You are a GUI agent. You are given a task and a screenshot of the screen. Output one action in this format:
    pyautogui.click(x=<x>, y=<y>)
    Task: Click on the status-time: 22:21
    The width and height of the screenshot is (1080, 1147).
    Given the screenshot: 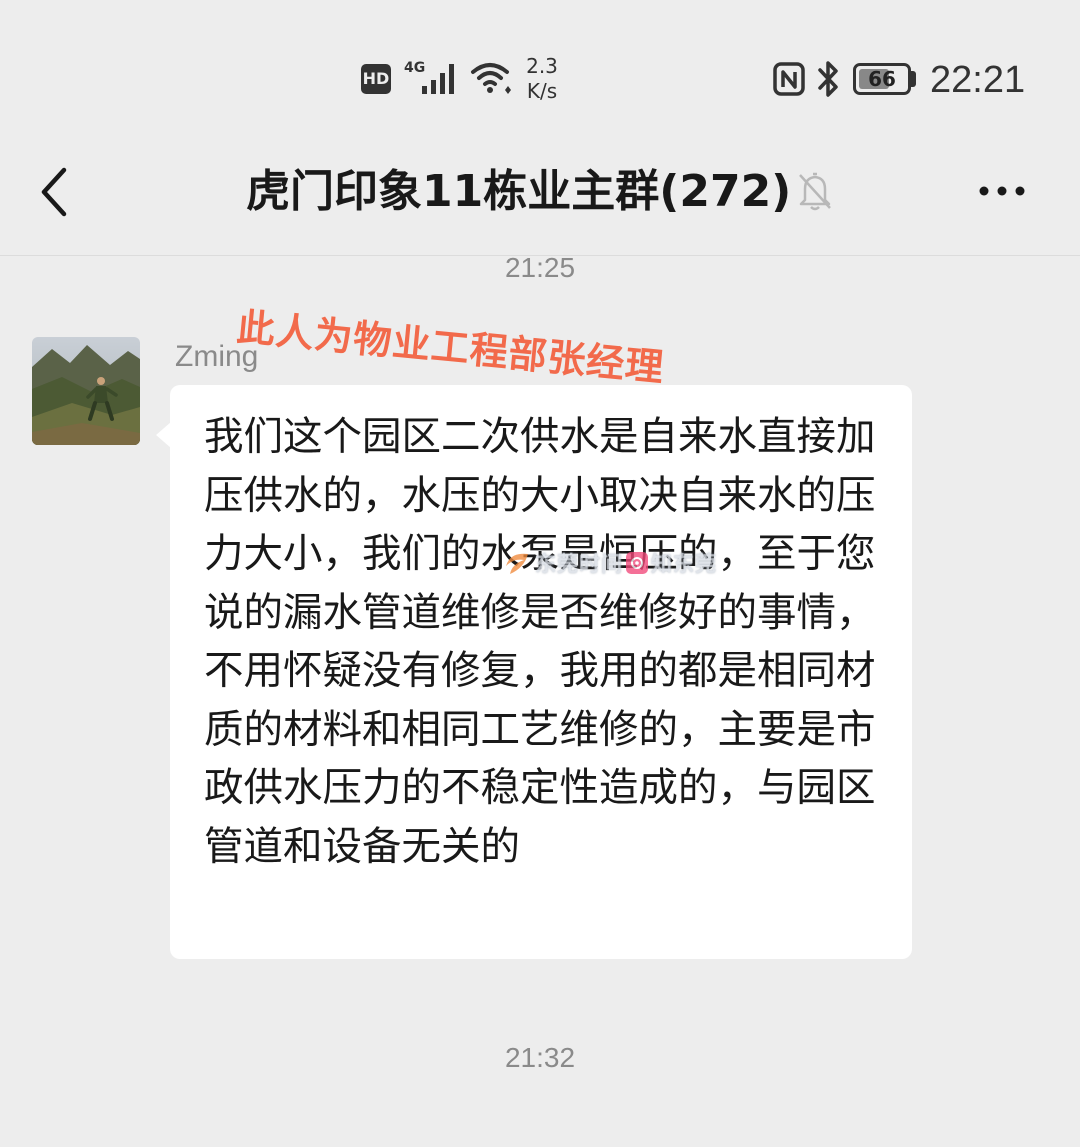 What is the action you would take?
    pyautogui.click(x=978, y=80)
    